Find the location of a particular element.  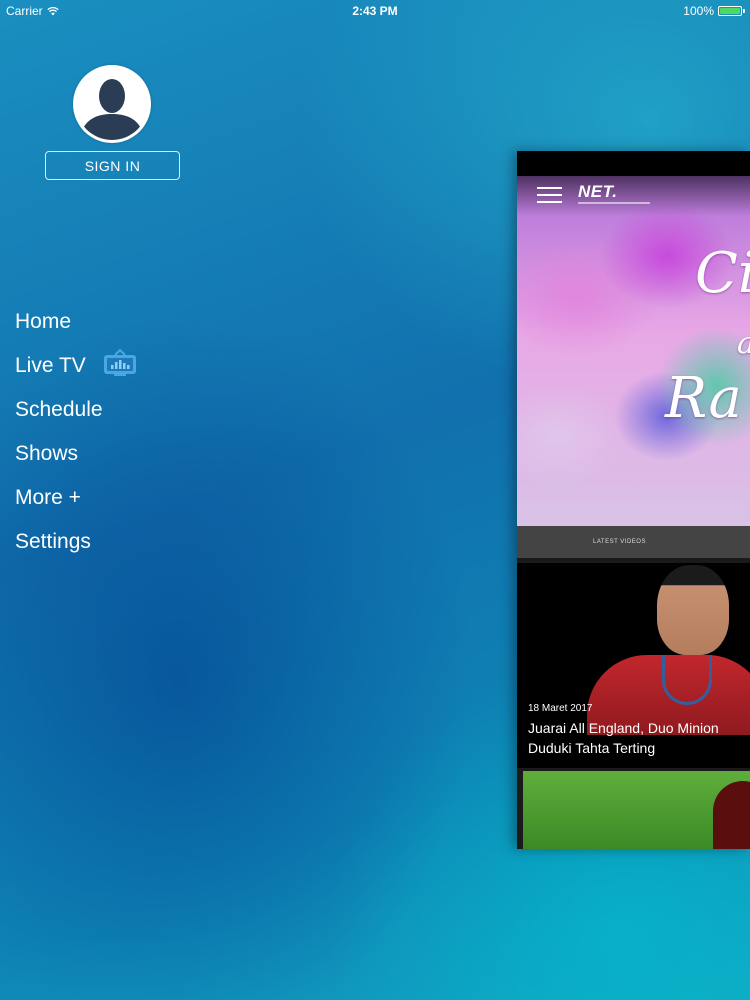

hero-script-text: Ci is located at coordinates (722, 273).